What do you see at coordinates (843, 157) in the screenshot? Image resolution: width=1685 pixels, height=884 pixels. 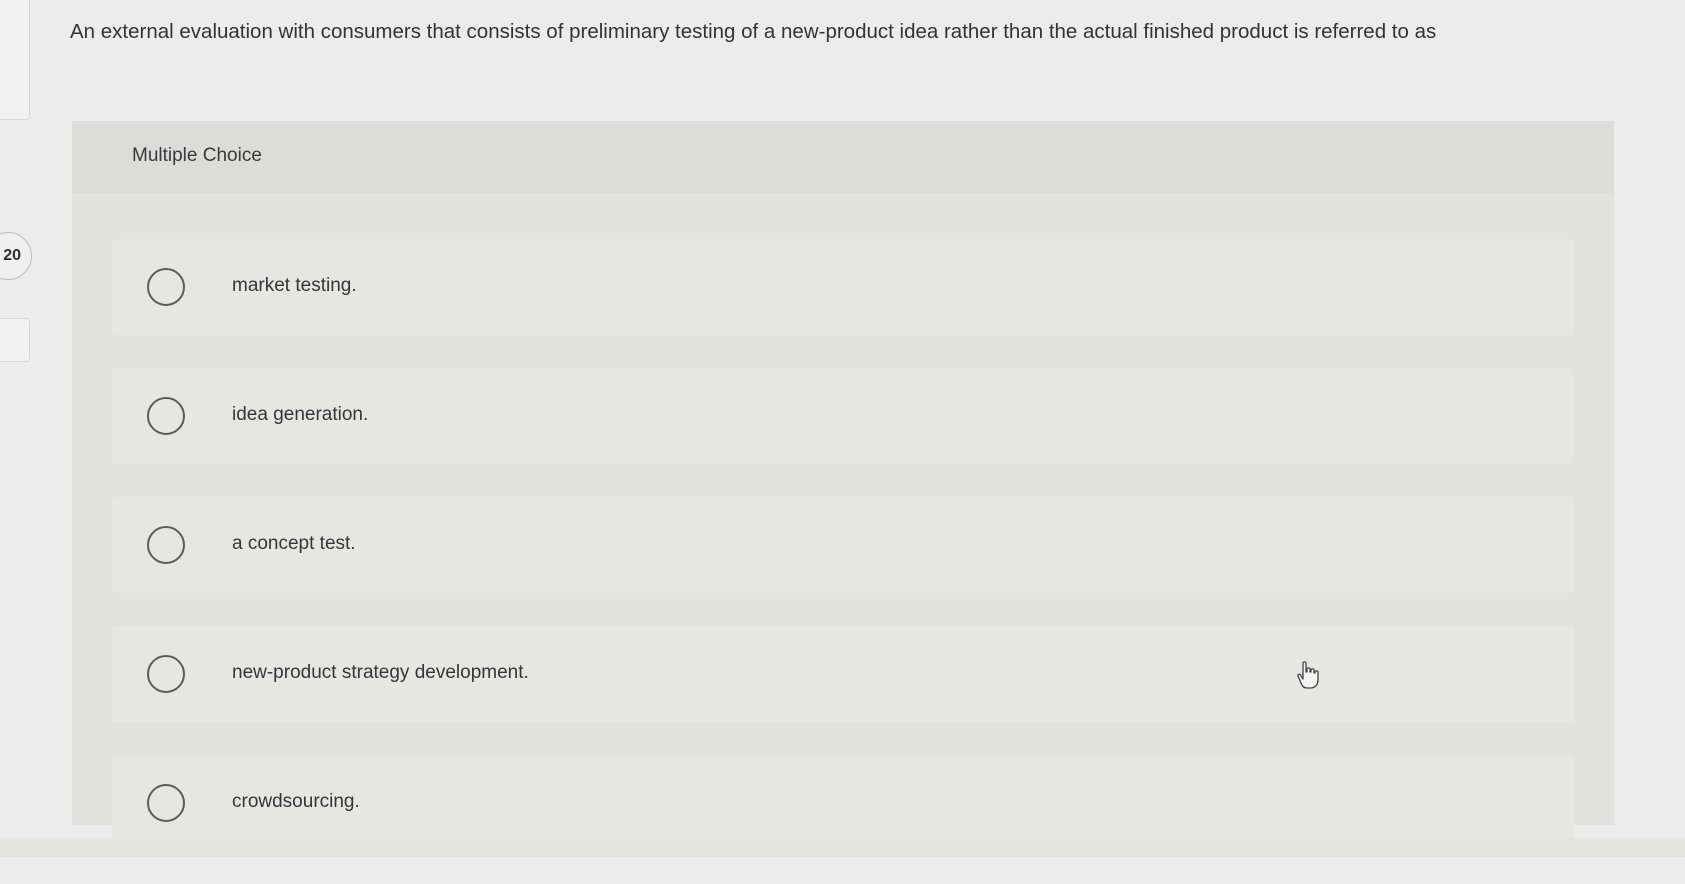 I see `choice-header: Multiple Choice` at bounding box center [843, 157].